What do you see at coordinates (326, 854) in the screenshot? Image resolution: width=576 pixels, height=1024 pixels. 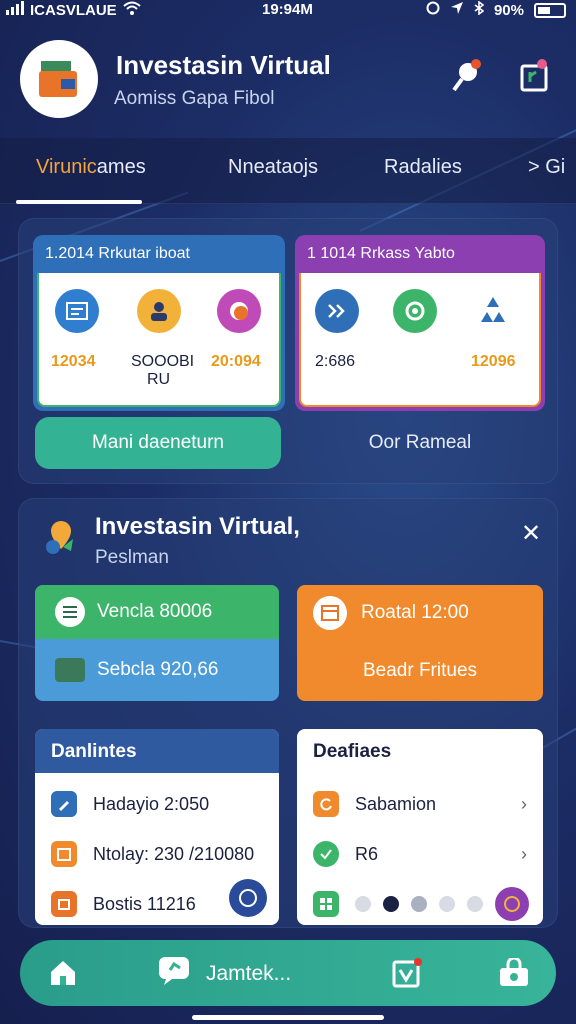 I see `check-icon` at bounding box center [326, 854].